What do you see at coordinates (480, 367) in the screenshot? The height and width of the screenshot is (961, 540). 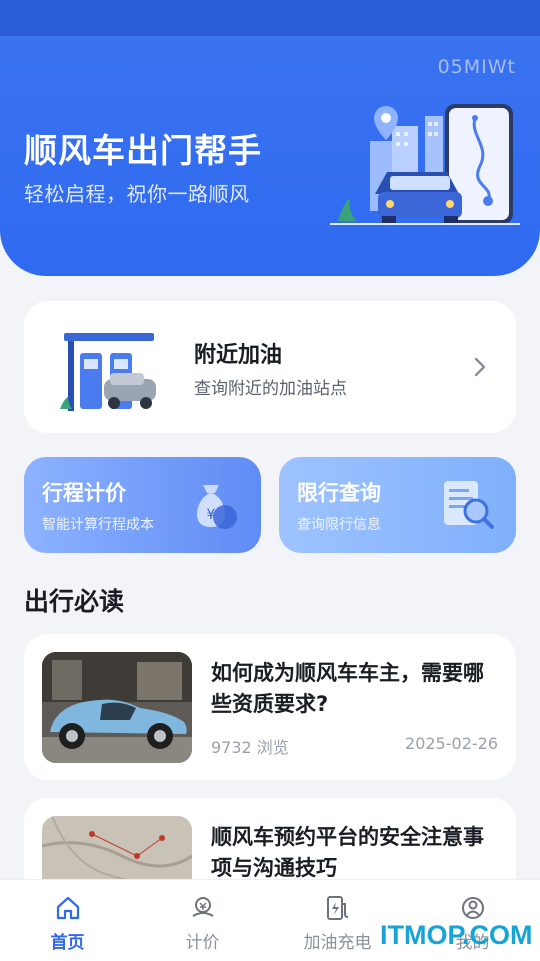 I see `chevron-right-icon` at bounding box center [480, 367].